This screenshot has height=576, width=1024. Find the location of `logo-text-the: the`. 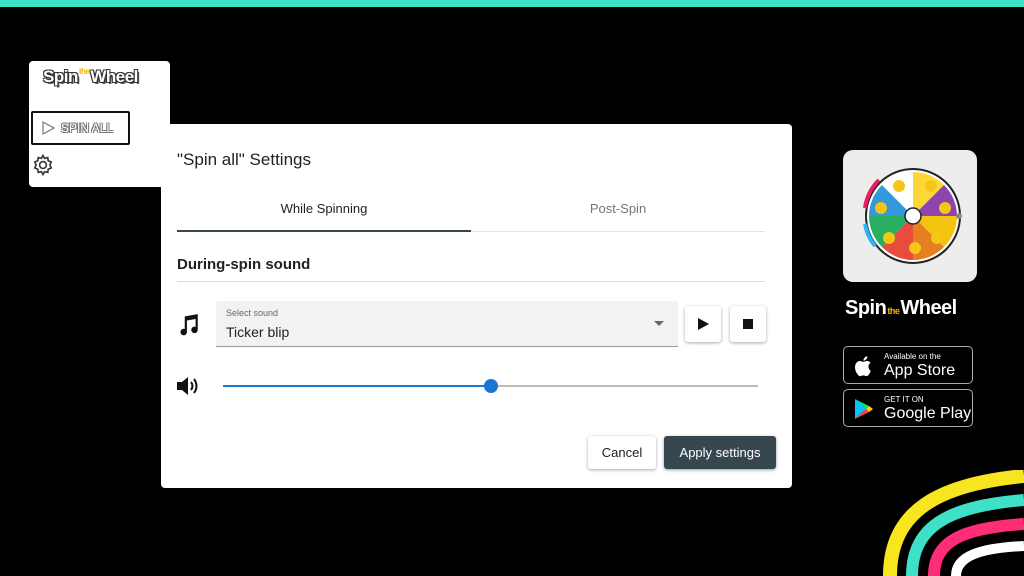

logo-text-the: the is located at coordinates (84, 71).